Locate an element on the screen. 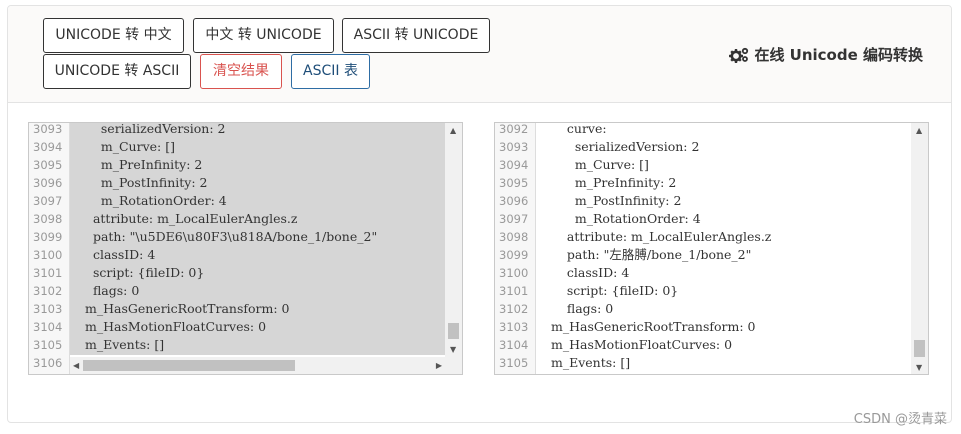  gears-icon is located at coordinates (739, 55).